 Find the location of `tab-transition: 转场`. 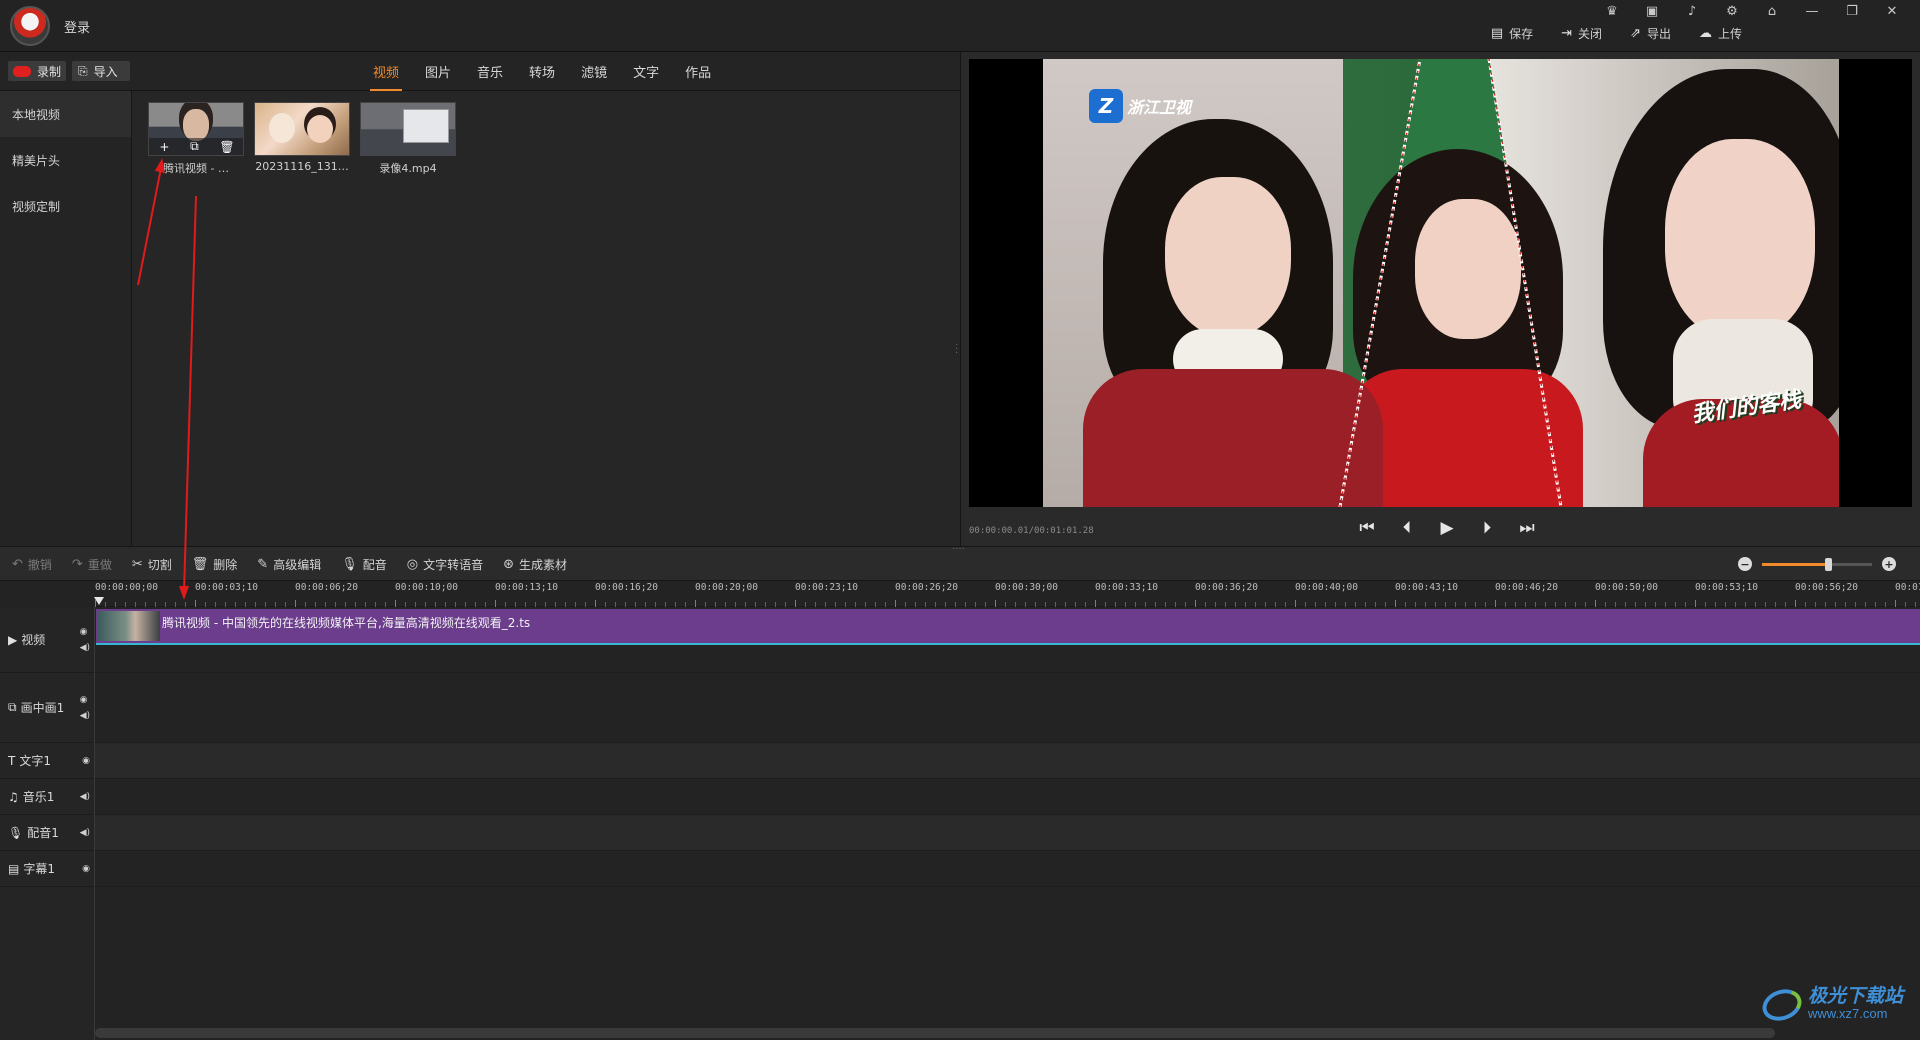

tab-transition: 转场 is located at coordinates (542, 71).